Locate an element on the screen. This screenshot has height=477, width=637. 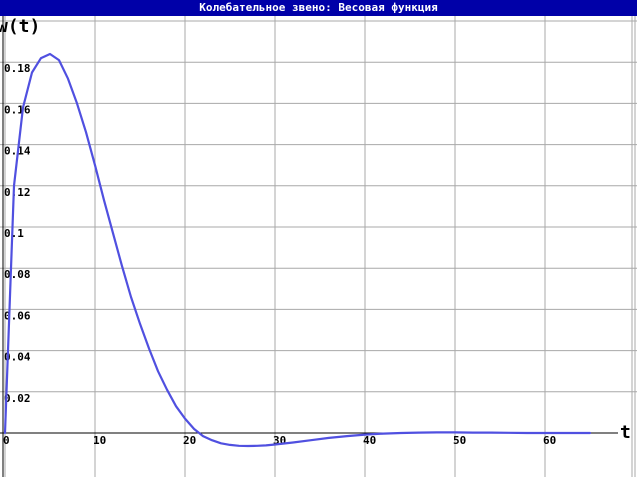
x-tick-label: 50 is located at coordinates (459, 440).